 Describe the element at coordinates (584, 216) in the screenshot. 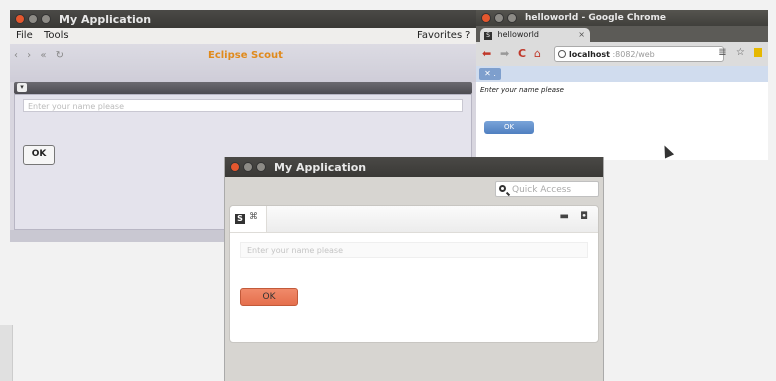

I see `maximize-icon: ◘` at that location.